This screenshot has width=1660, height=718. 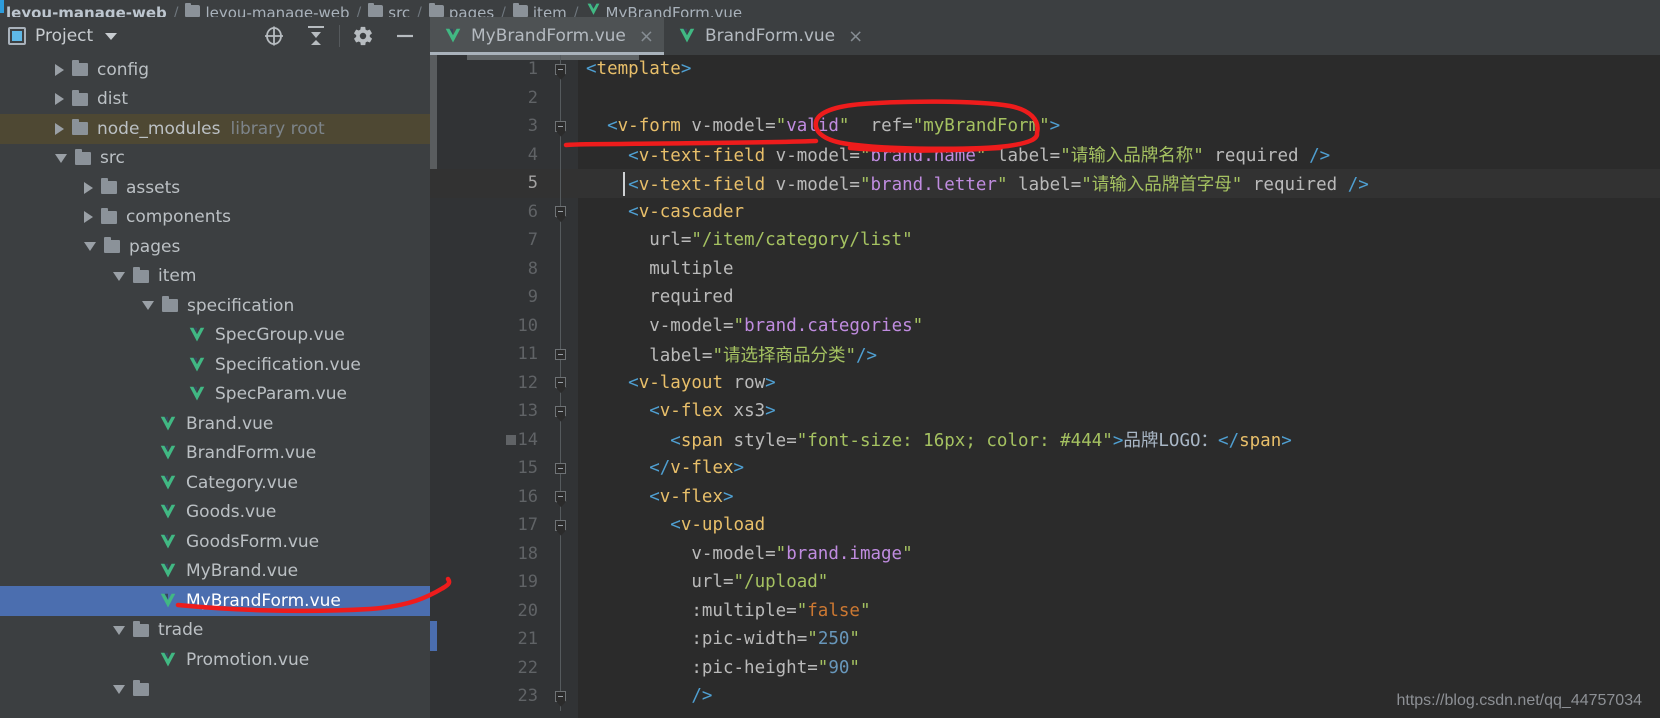 What do you see at coordinates (664, 8) in the screenshot?
I see `breadcrumb-item-6: MyBrandForm.vue` at bounding box center [664, 8].